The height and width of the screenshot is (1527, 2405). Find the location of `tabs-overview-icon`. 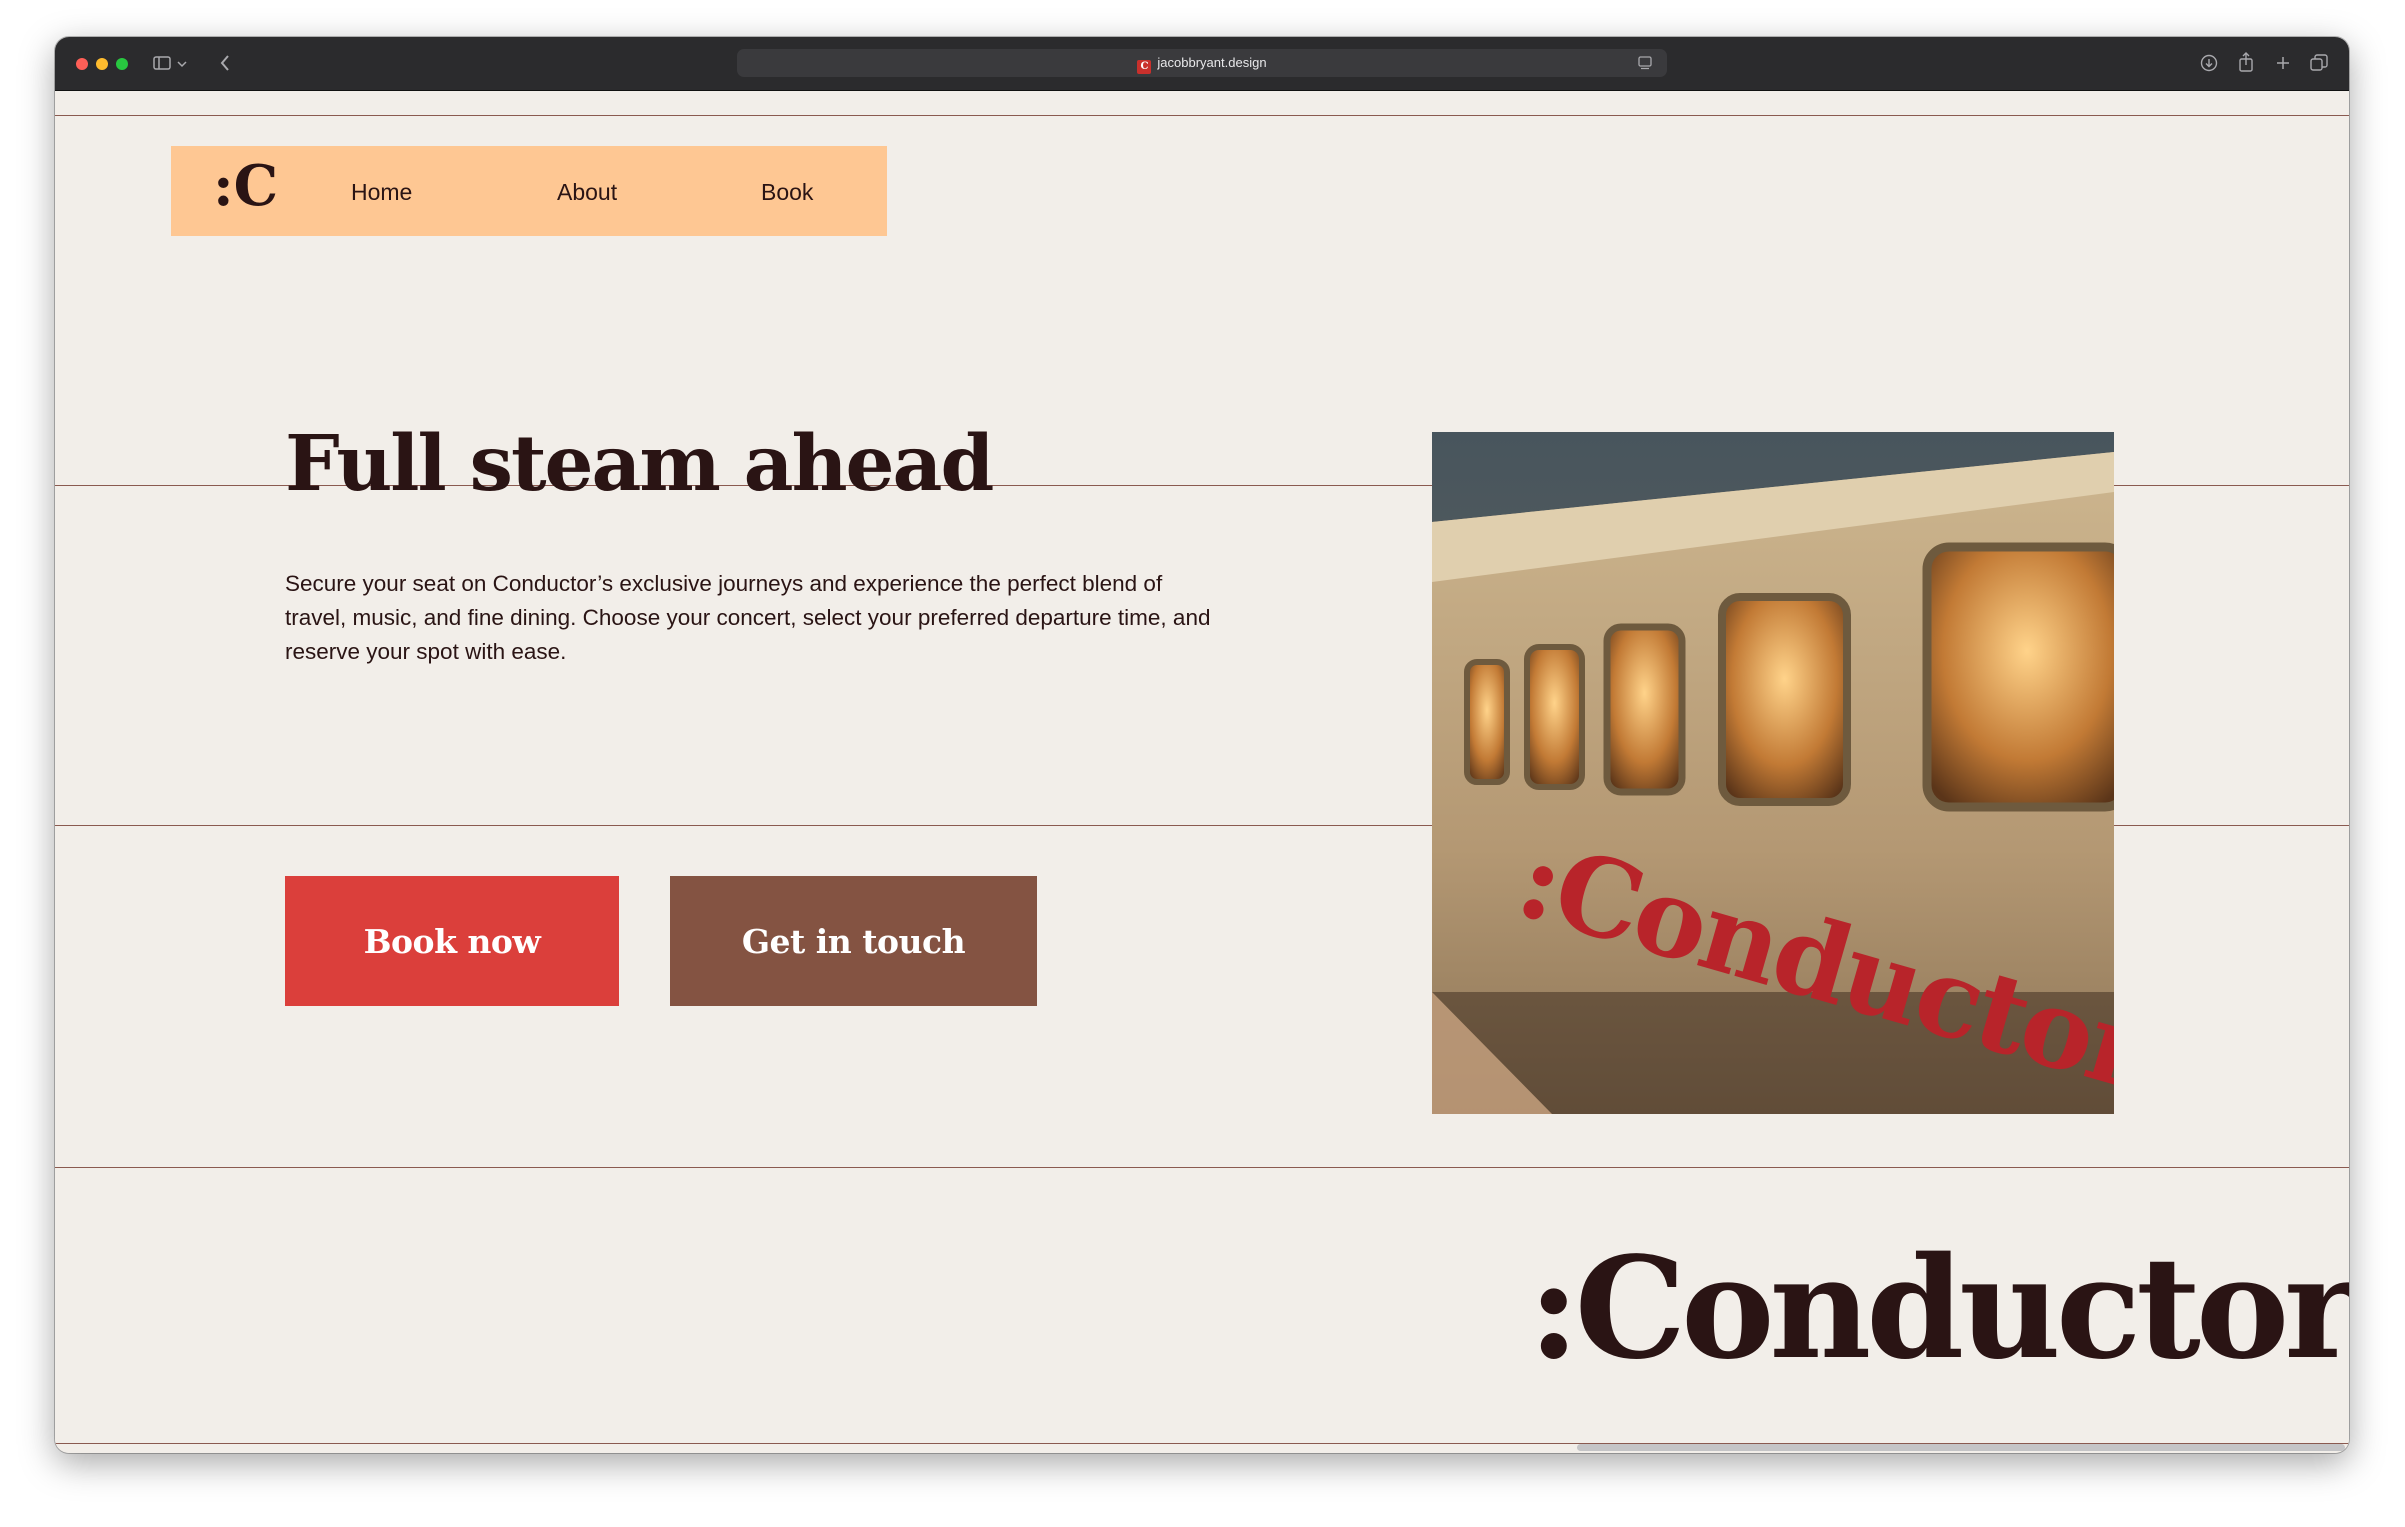

tabs-overview-icon is located at coordinates (2319, 63).